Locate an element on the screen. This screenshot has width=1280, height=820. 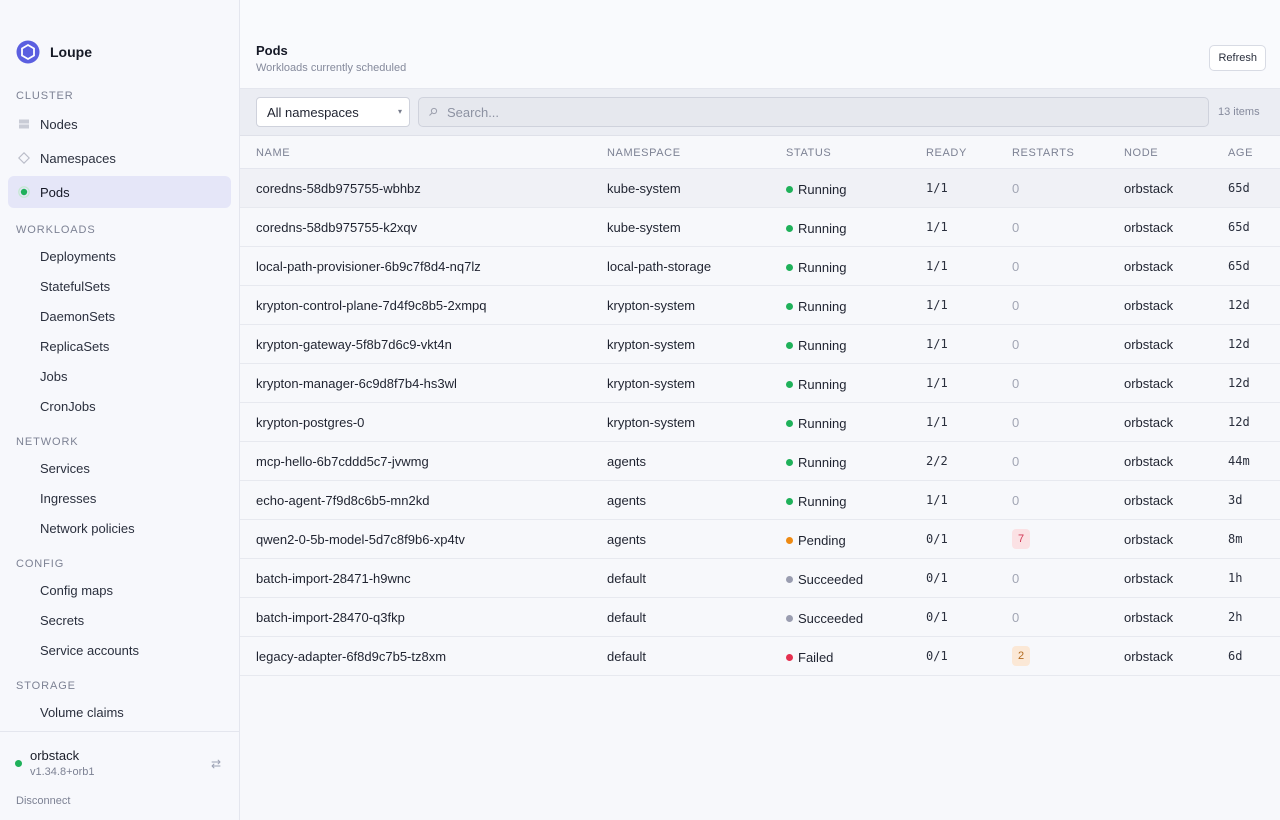
switch-context-icon: ⇄ is located at coordinates (216, 764).